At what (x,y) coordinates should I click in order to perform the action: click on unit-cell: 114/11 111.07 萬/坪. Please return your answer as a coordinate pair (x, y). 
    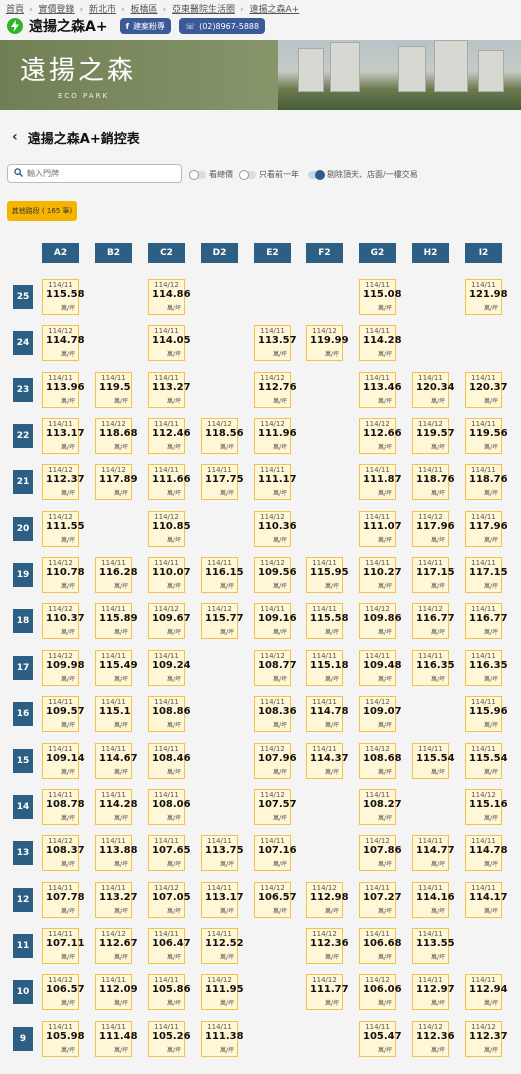
    Looking at the image, I should click on (380, 529).